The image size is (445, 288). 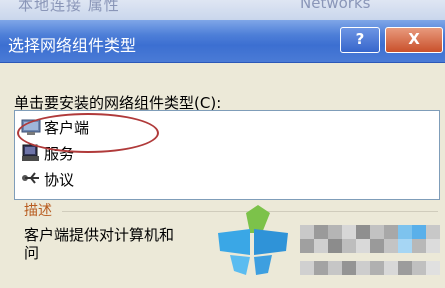 I want to click on close-button: X, so click(x=414, y=40).